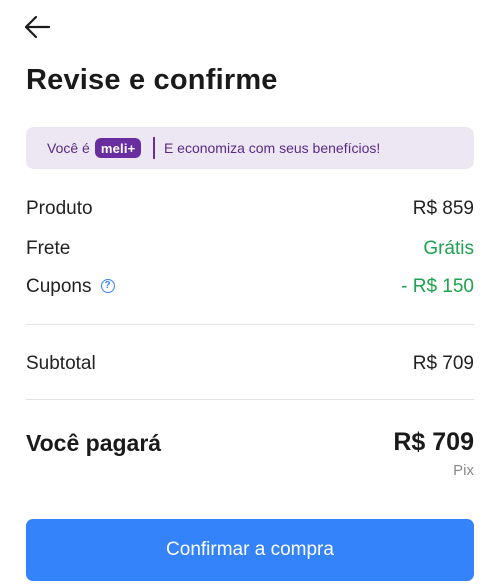 The image size is (500, 586). What do you see at coordinates (250, 249) in the screenshot?
I see `shipping-row: Frete Grátis` at bounding box center [250, 249].